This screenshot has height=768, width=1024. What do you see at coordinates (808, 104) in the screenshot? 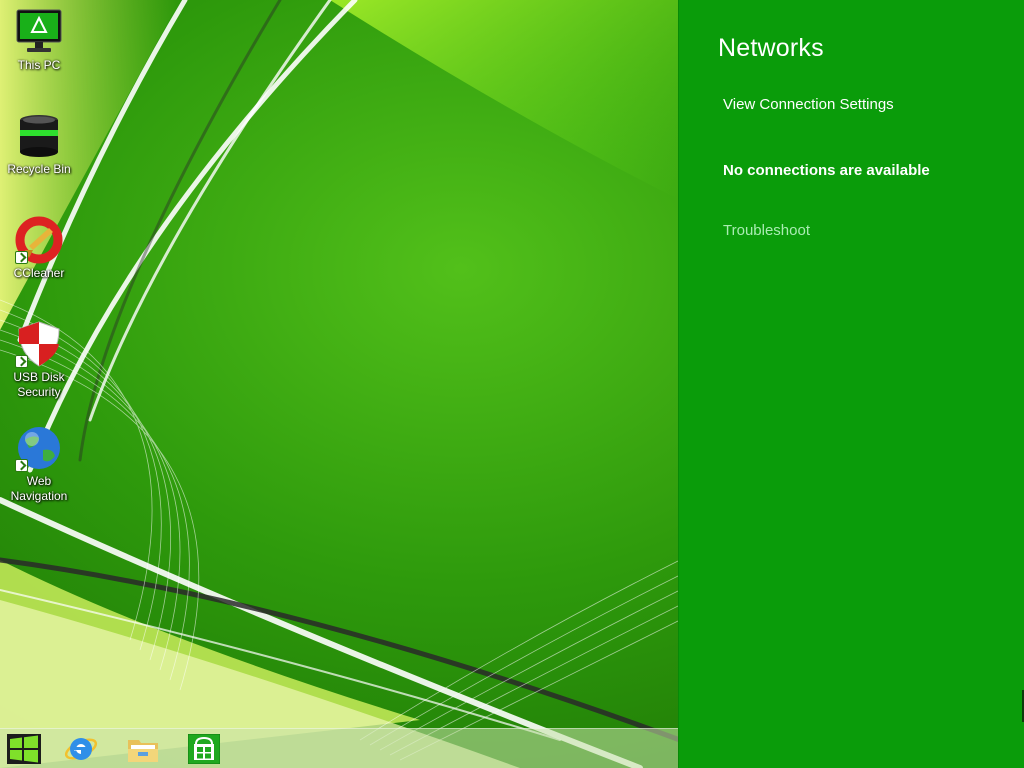
I see `view-connection-settings-link: View Connection Settings` at bounding box center [808, 104].